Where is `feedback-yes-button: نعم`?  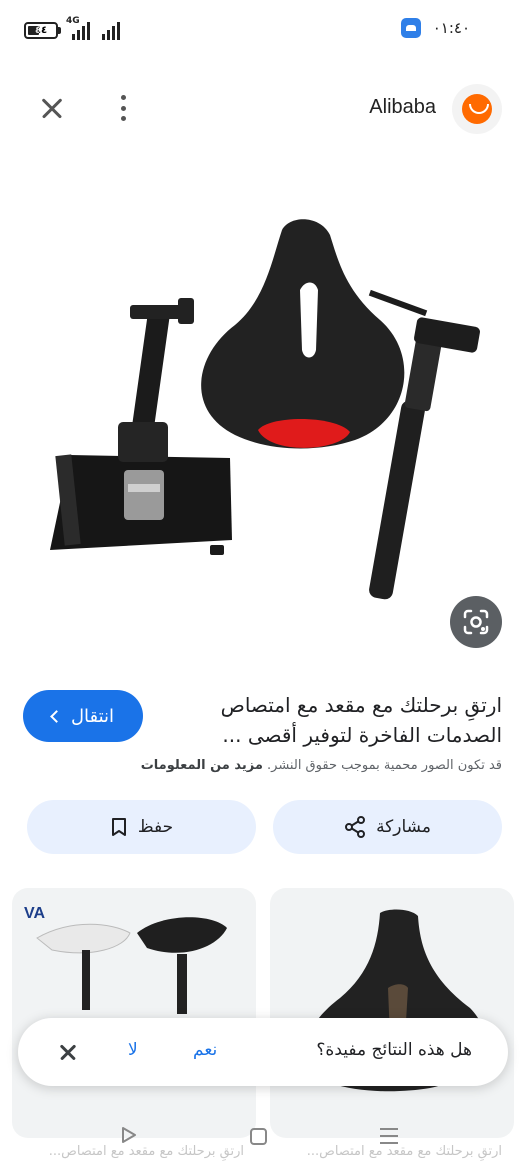 feedback-yes-button: نعم is located at coordinates (205, 1050).